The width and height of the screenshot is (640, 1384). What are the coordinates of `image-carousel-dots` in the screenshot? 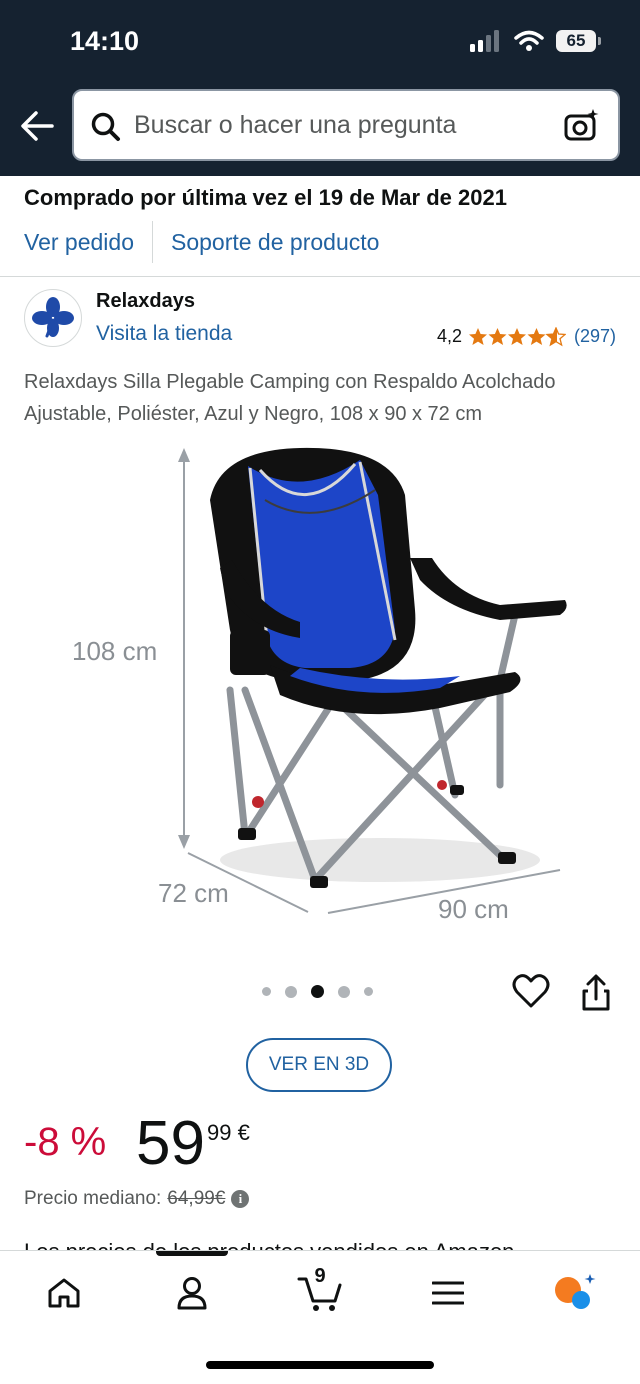 It's located at (317, 991).